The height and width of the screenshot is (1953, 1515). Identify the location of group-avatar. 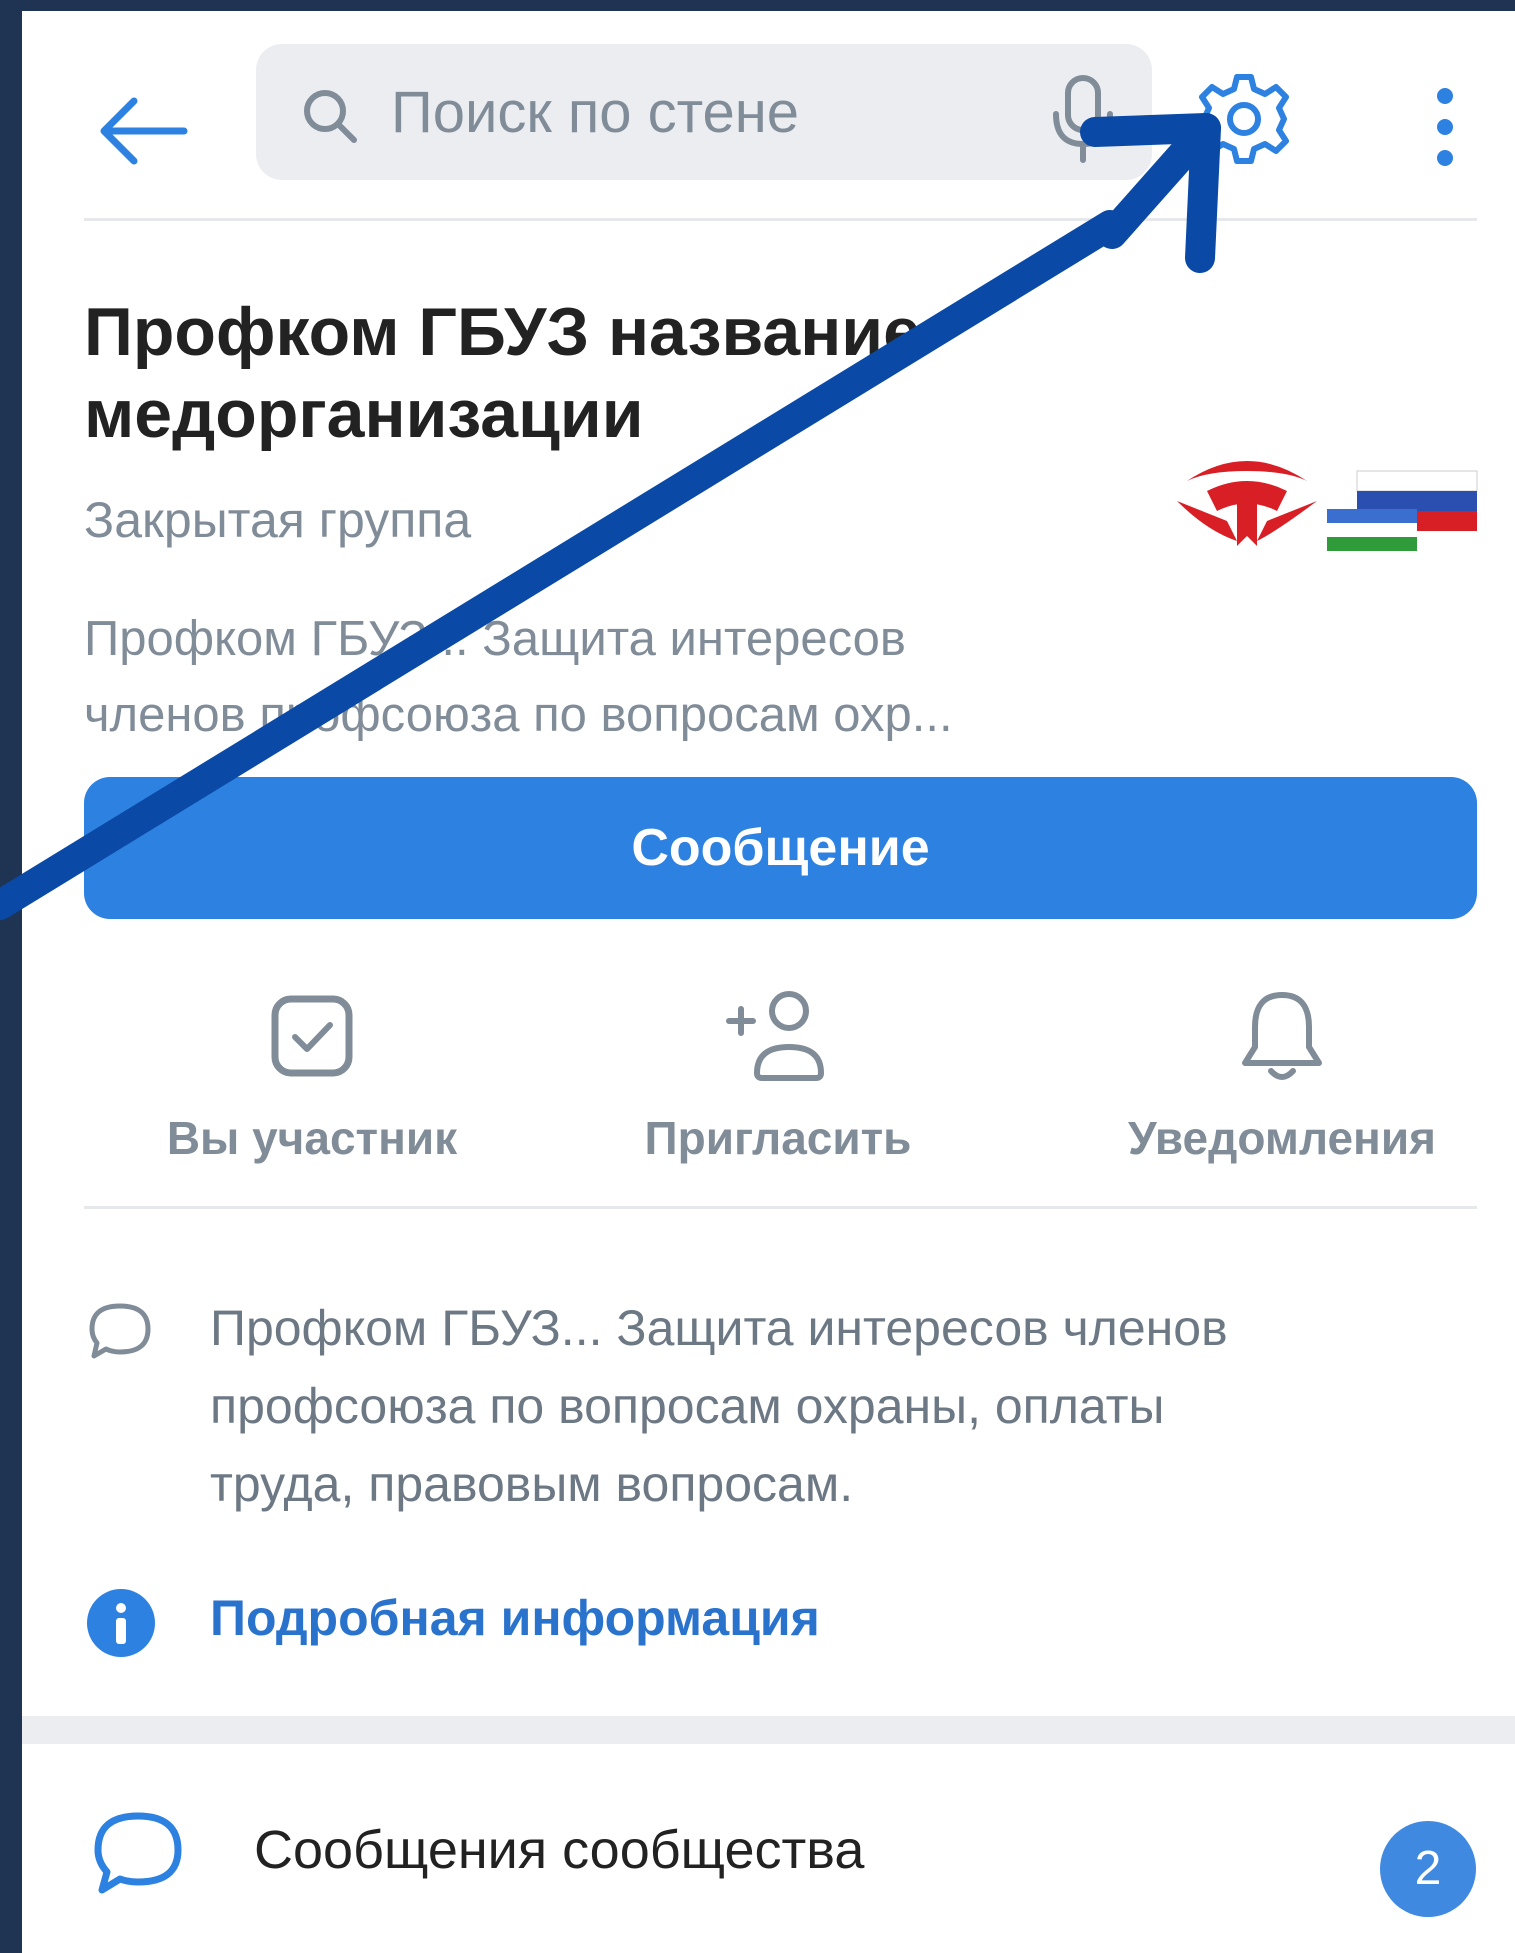
(1327, 501).